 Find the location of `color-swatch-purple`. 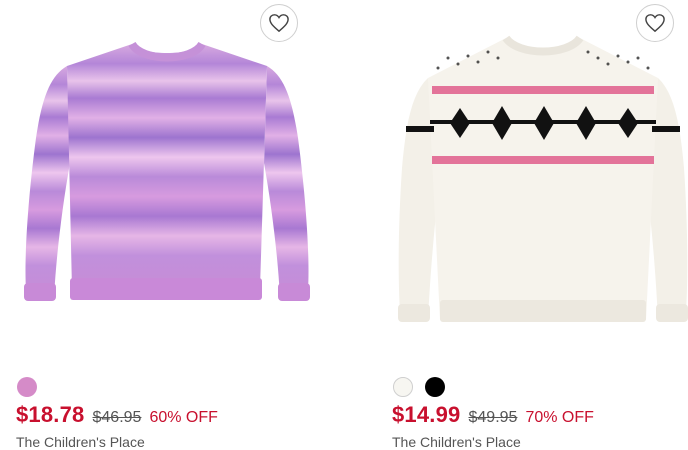

color-swatch-purple is located at coordinates (27, 387).